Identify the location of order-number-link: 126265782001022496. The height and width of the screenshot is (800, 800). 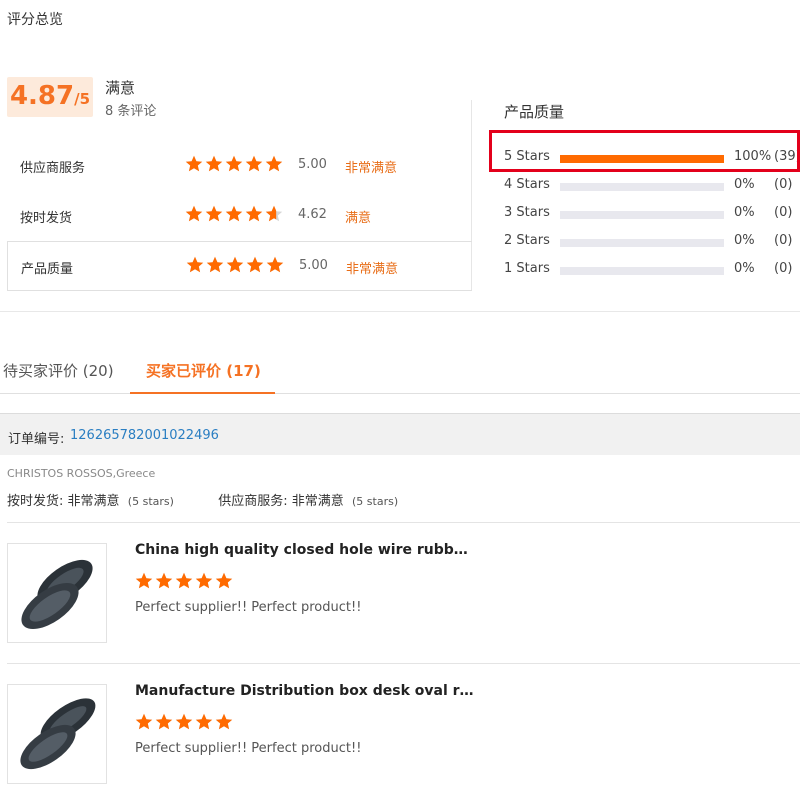
(144, 435).